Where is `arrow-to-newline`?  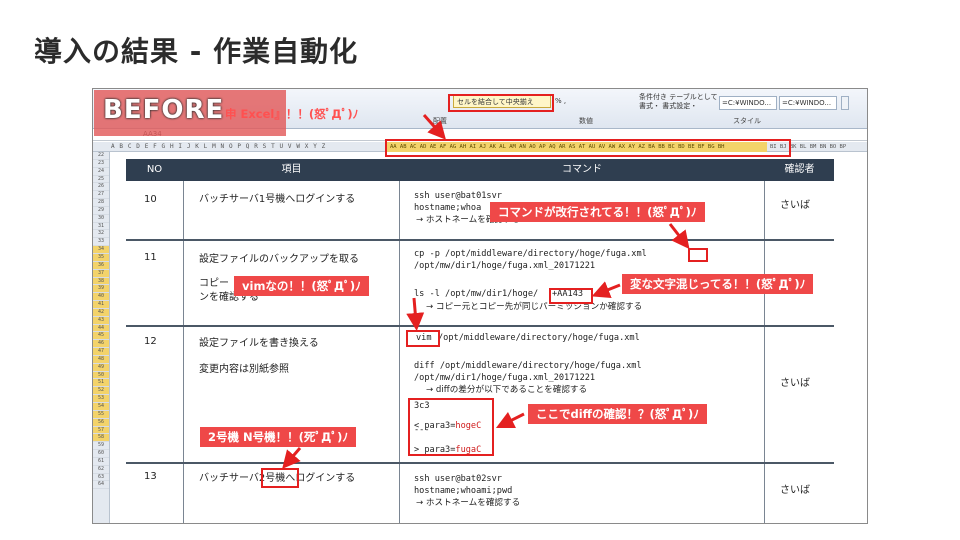 arrow-to-newline is located at coordinates (679, 236).